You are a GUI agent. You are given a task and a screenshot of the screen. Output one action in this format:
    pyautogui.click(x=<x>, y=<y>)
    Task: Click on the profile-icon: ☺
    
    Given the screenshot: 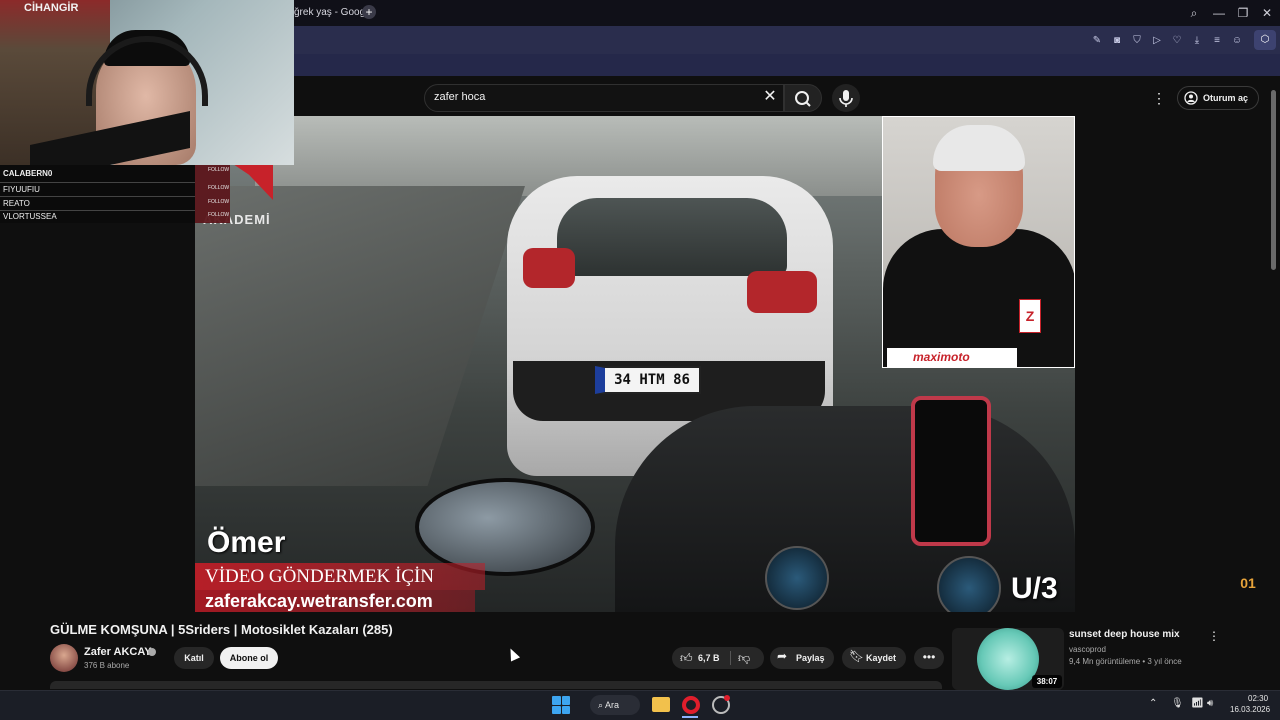 What is the action you would take?
    pyautogui.click(x=1237, y=41)
    